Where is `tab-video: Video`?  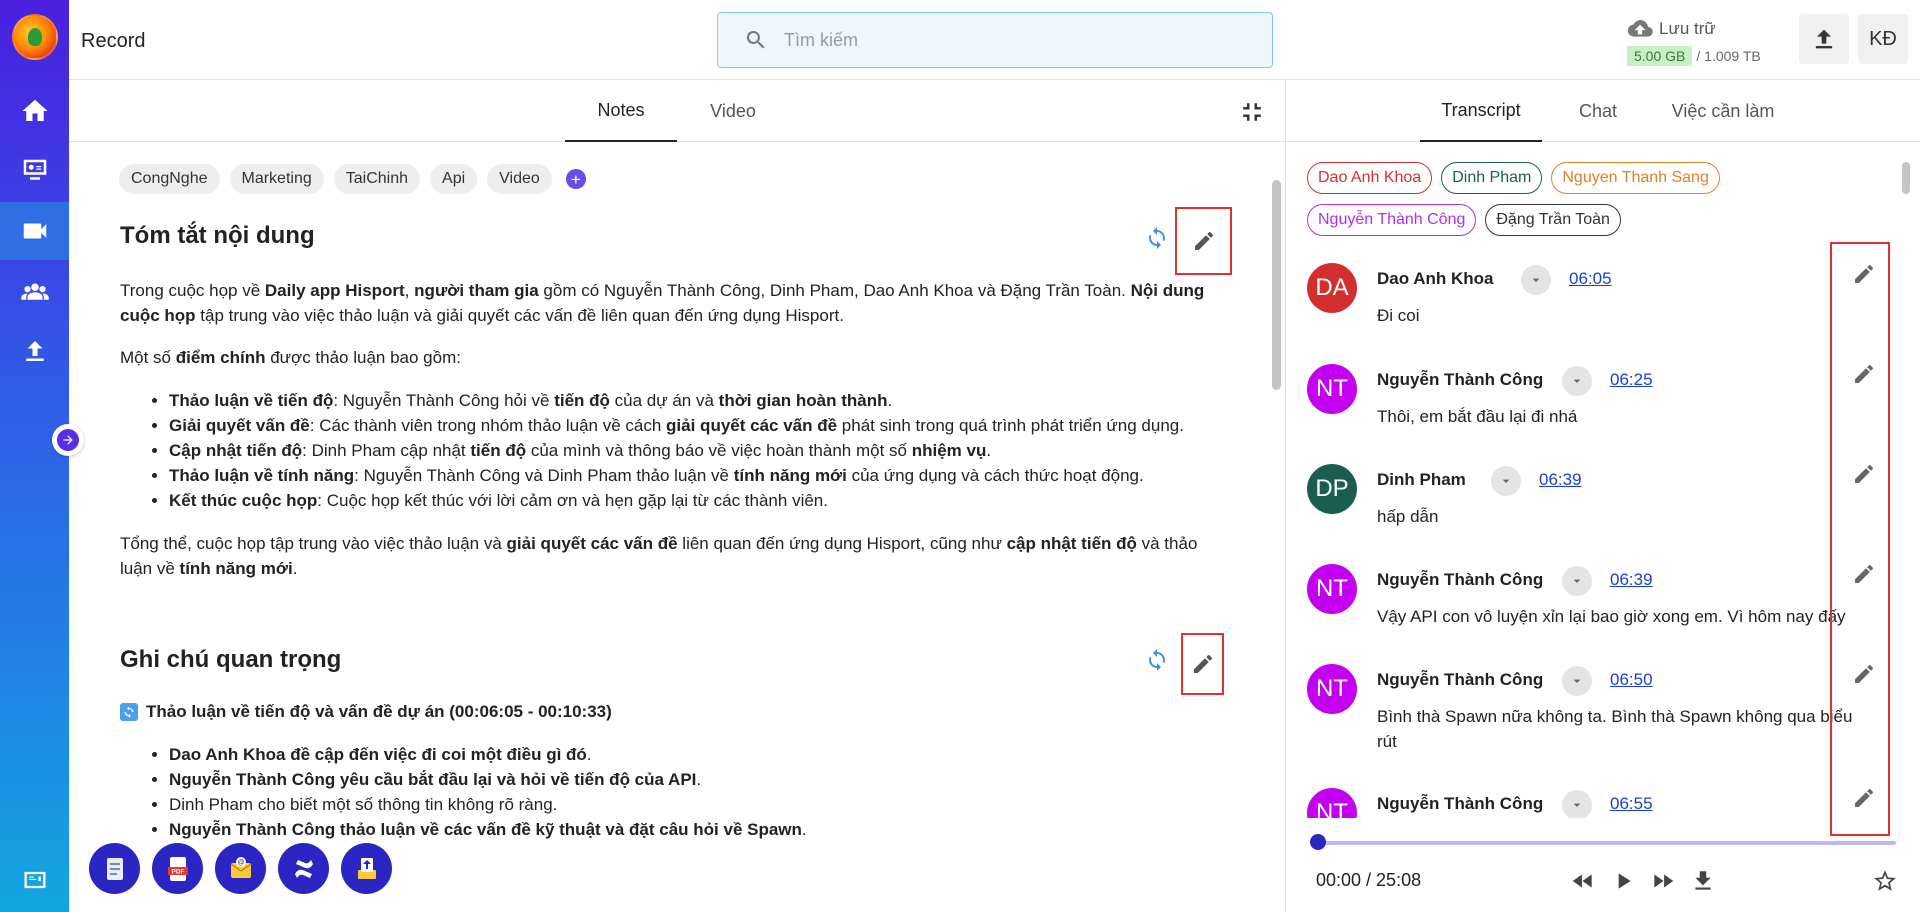 tab-video: Video is located at coordinates (733, 111).